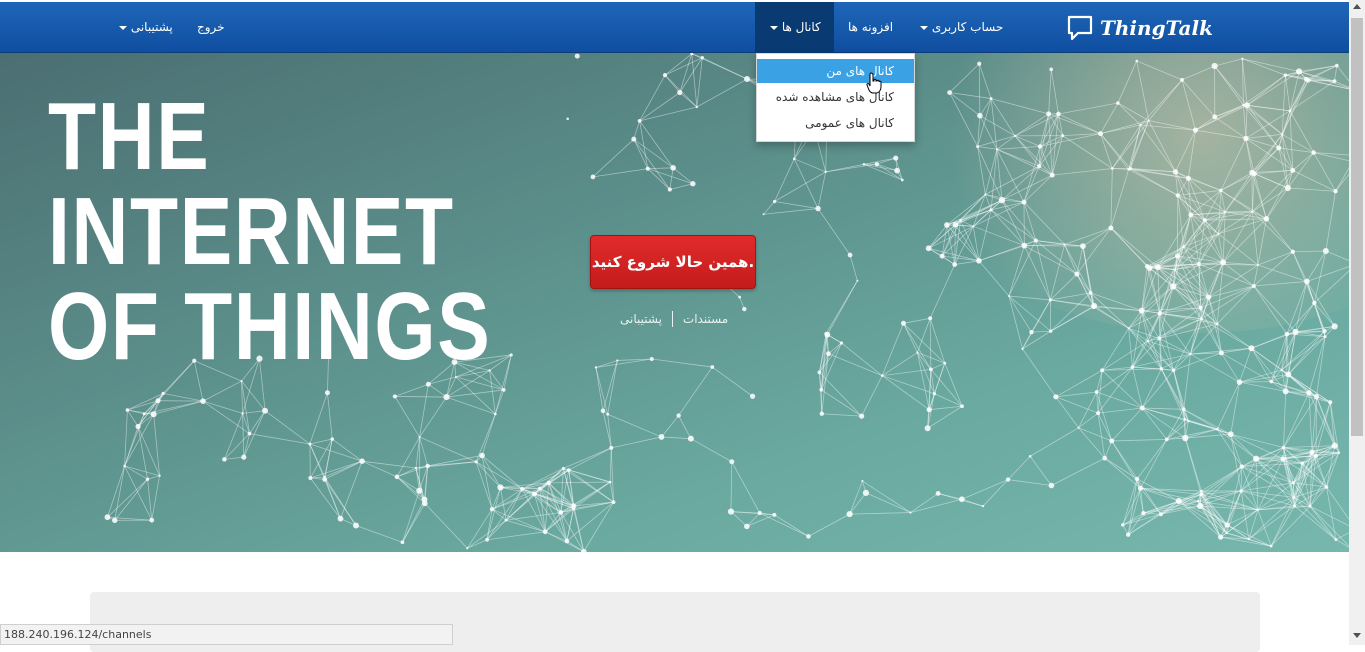 The width and height of the screenshot is (1365, 652). Describe the element at coordinates (1156, 28) in the screenshot. I see `brand-name: ThingTalk` at that location.